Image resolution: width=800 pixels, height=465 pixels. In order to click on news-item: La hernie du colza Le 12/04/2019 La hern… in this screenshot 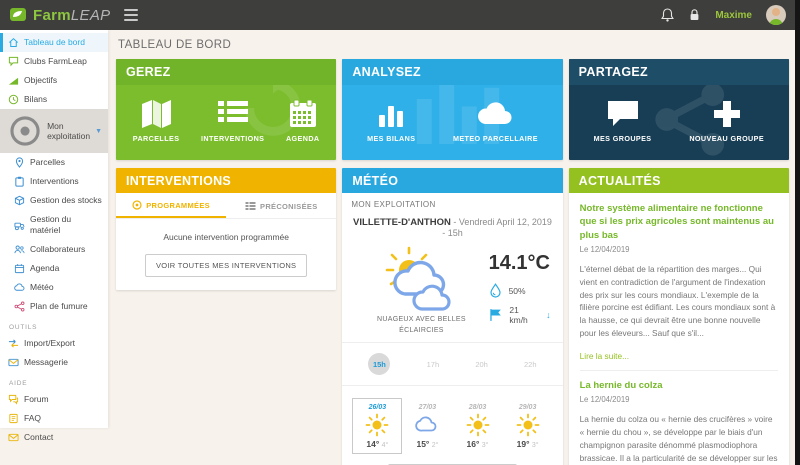, I will do `click(679, 422)`.